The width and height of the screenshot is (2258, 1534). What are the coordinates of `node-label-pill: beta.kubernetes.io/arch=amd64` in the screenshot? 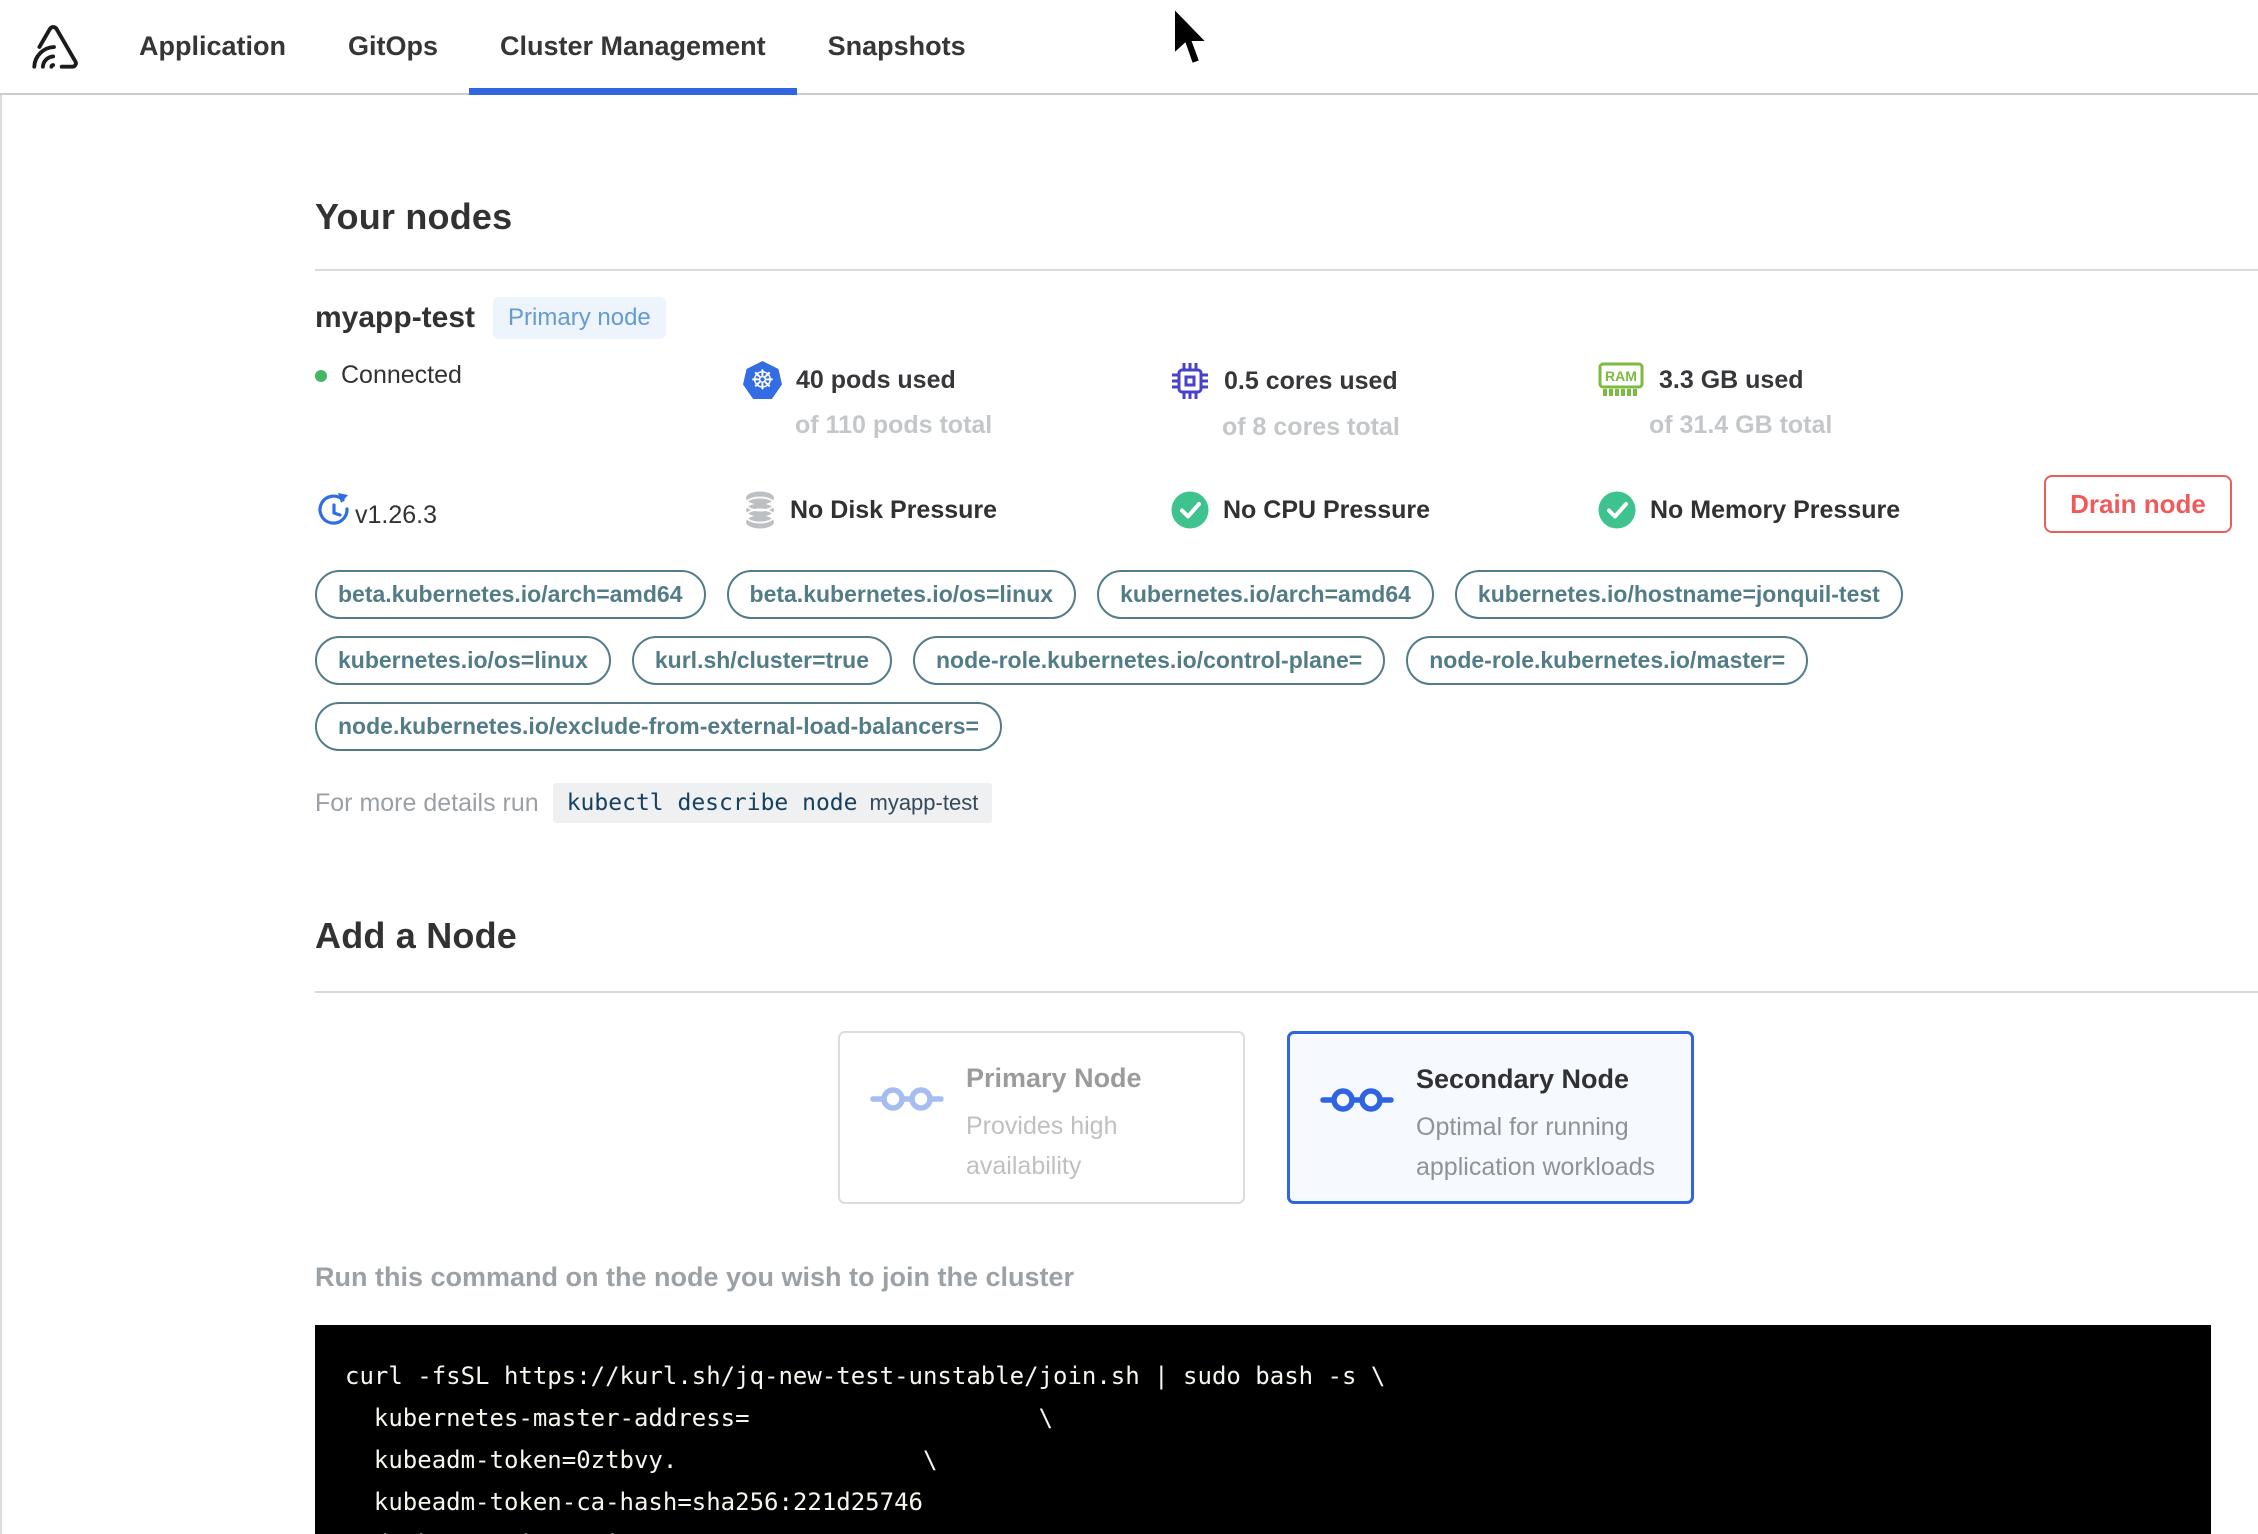 It's located at (510, 594).